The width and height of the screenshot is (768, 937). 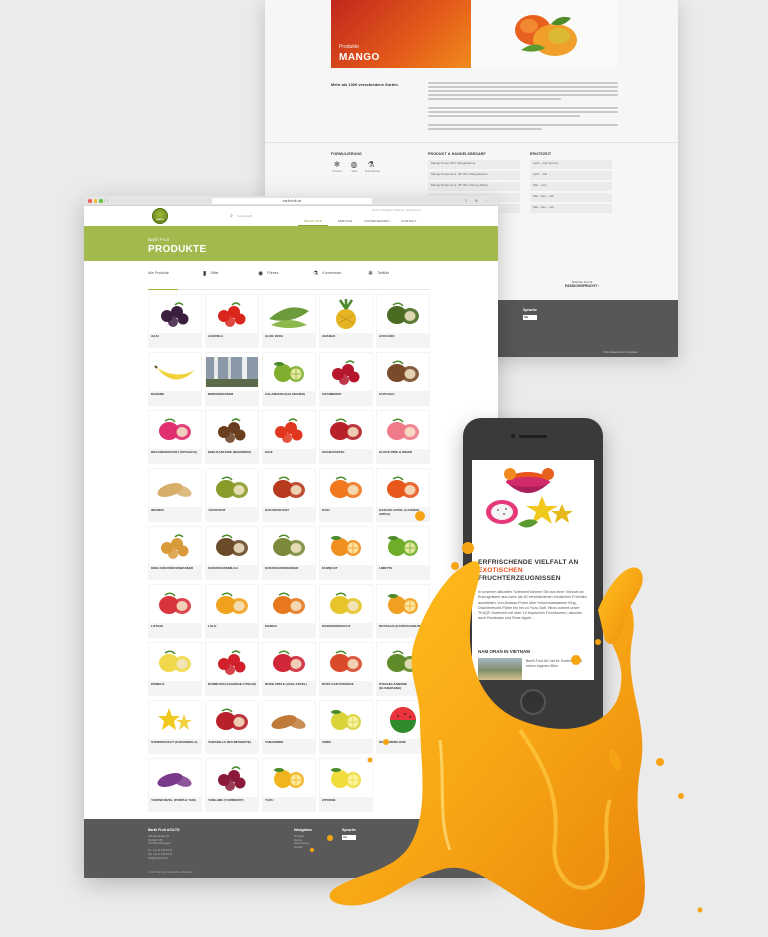 I want to click on formulation-item: ❄ Frozen, so click(x=337, y=166).